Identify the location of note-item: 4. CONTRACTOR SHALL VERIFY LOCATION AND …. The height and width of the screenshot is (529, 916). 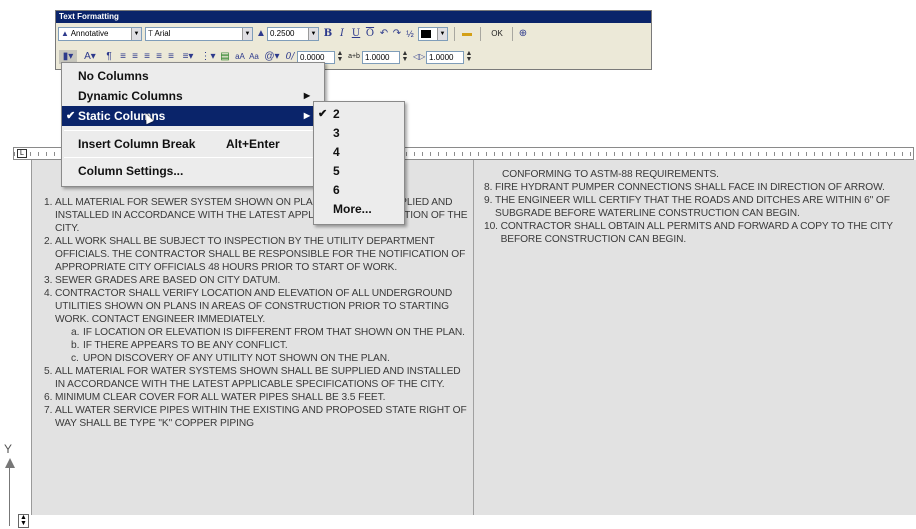
(248, 306).